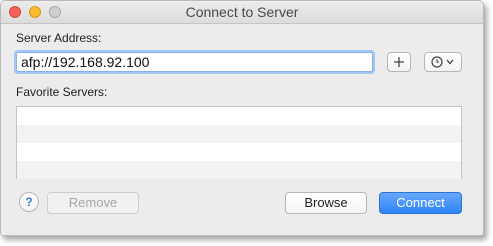 The height and width of the screenshot is (246, 493). I want to click on recent-servers-button, so click(443, 62).